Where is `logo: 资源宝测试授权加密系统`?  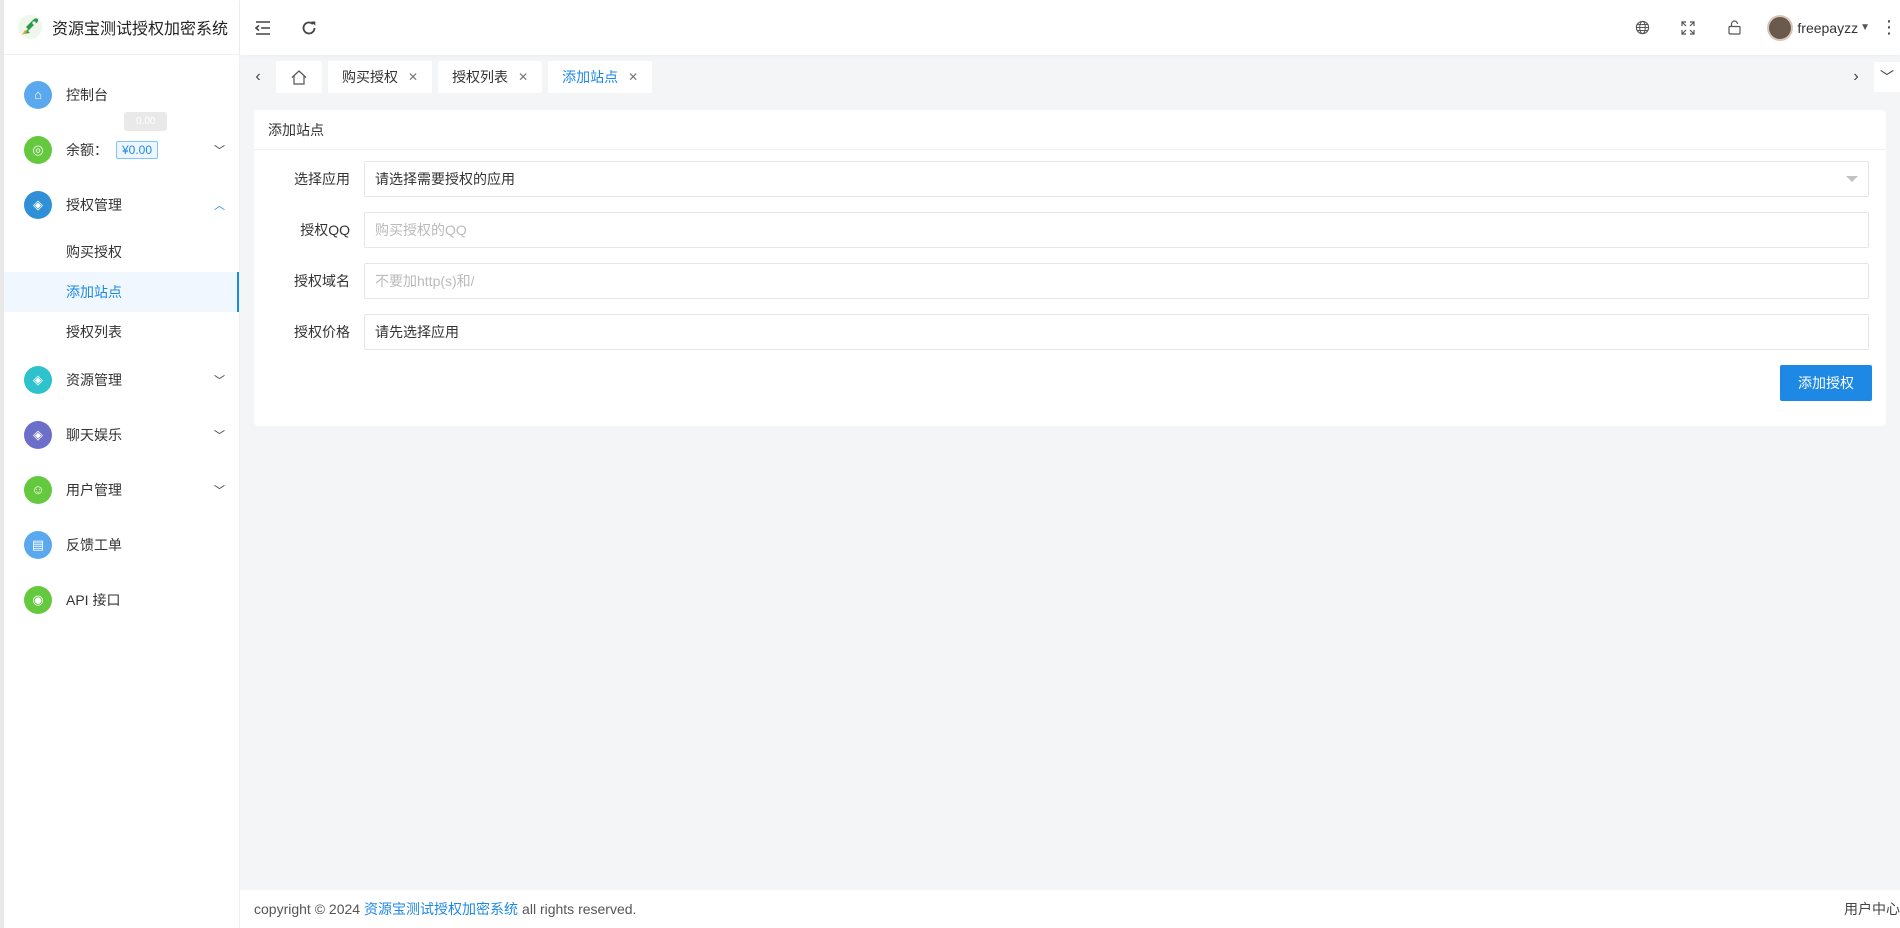
logo: 资源宝测试授权加密系统 is located at coordinates (121, 27).